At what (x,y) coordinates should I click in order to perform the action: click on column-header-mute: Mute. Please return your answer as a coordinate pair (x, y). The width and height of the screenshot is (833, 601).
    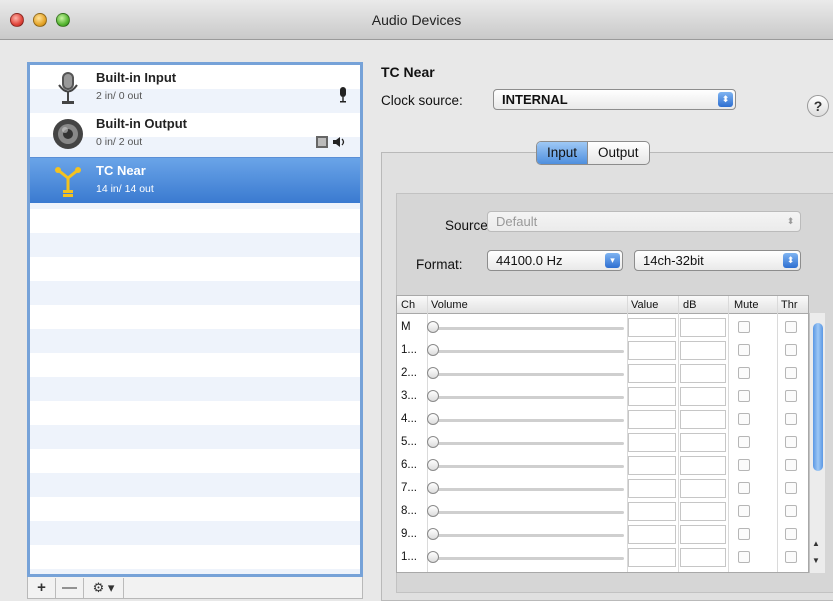
    Looking at the image, I should click on (746, 305).